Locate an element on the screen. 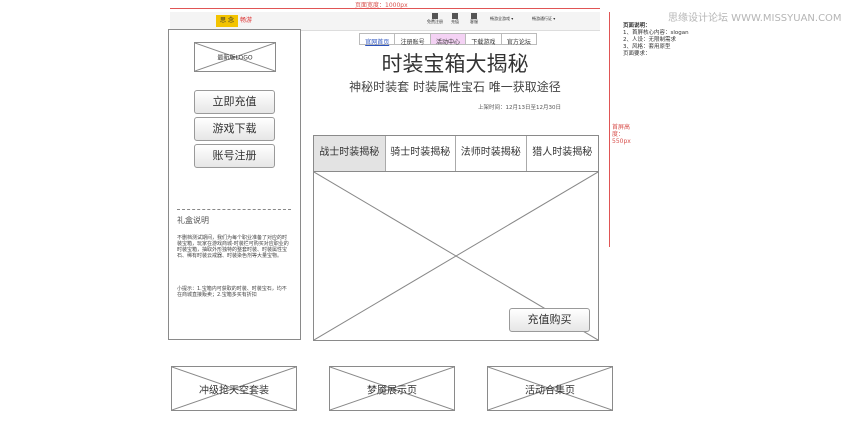  sale-date: 上架时间：12月13日至12月30日 is located at coordinates (519, 108).